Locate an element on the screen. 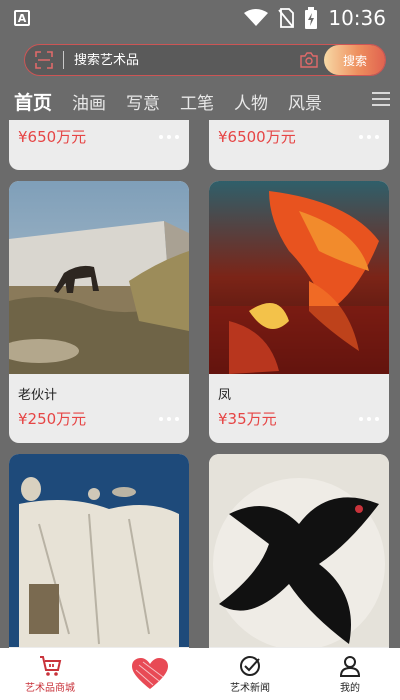  wifi-icon is located at coordinates (256, 17).